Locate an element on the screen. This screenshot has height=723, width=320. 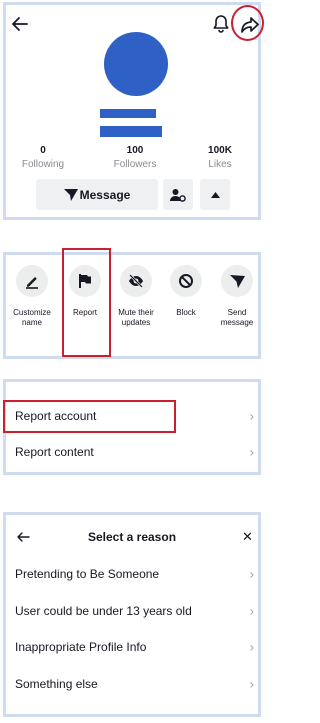
customize-name-action: Customize name is located at coordinates (32, 296).